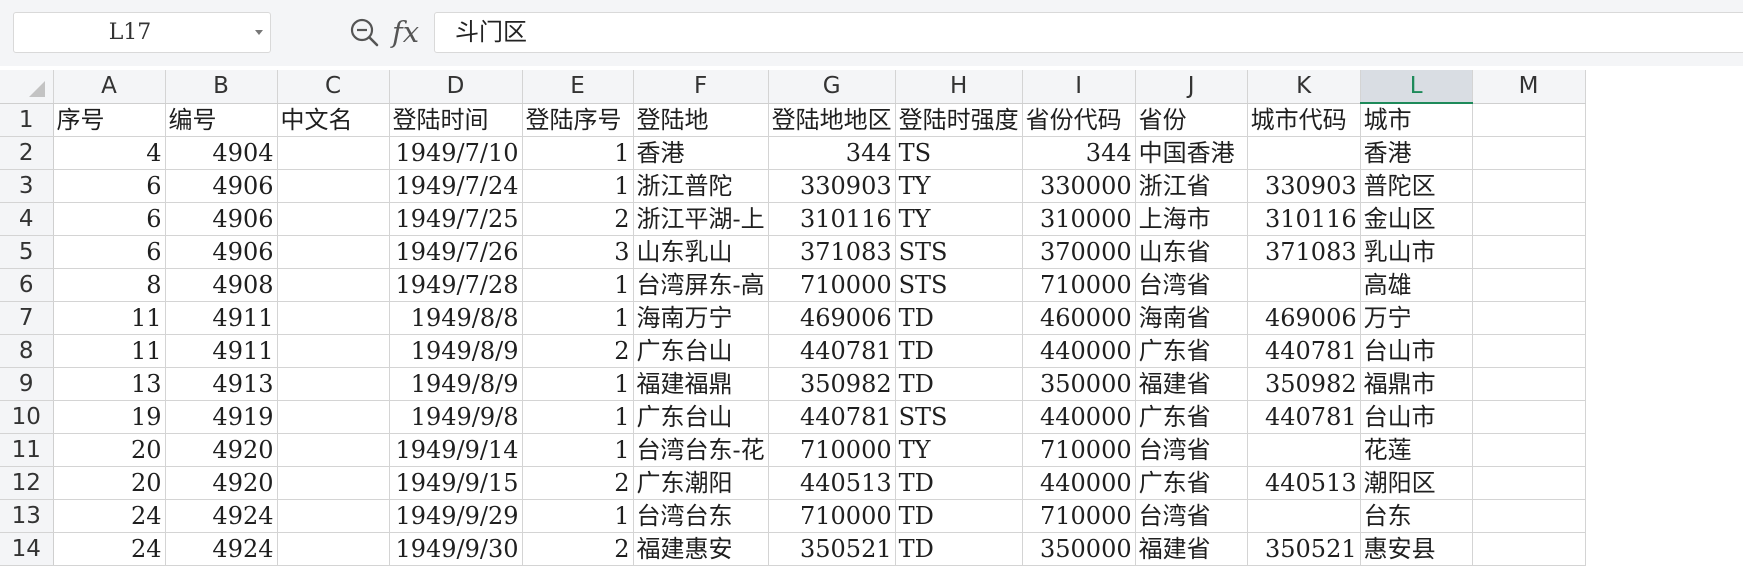  I want to click on cell-l12: 潮阳区, so click(1416, 483).